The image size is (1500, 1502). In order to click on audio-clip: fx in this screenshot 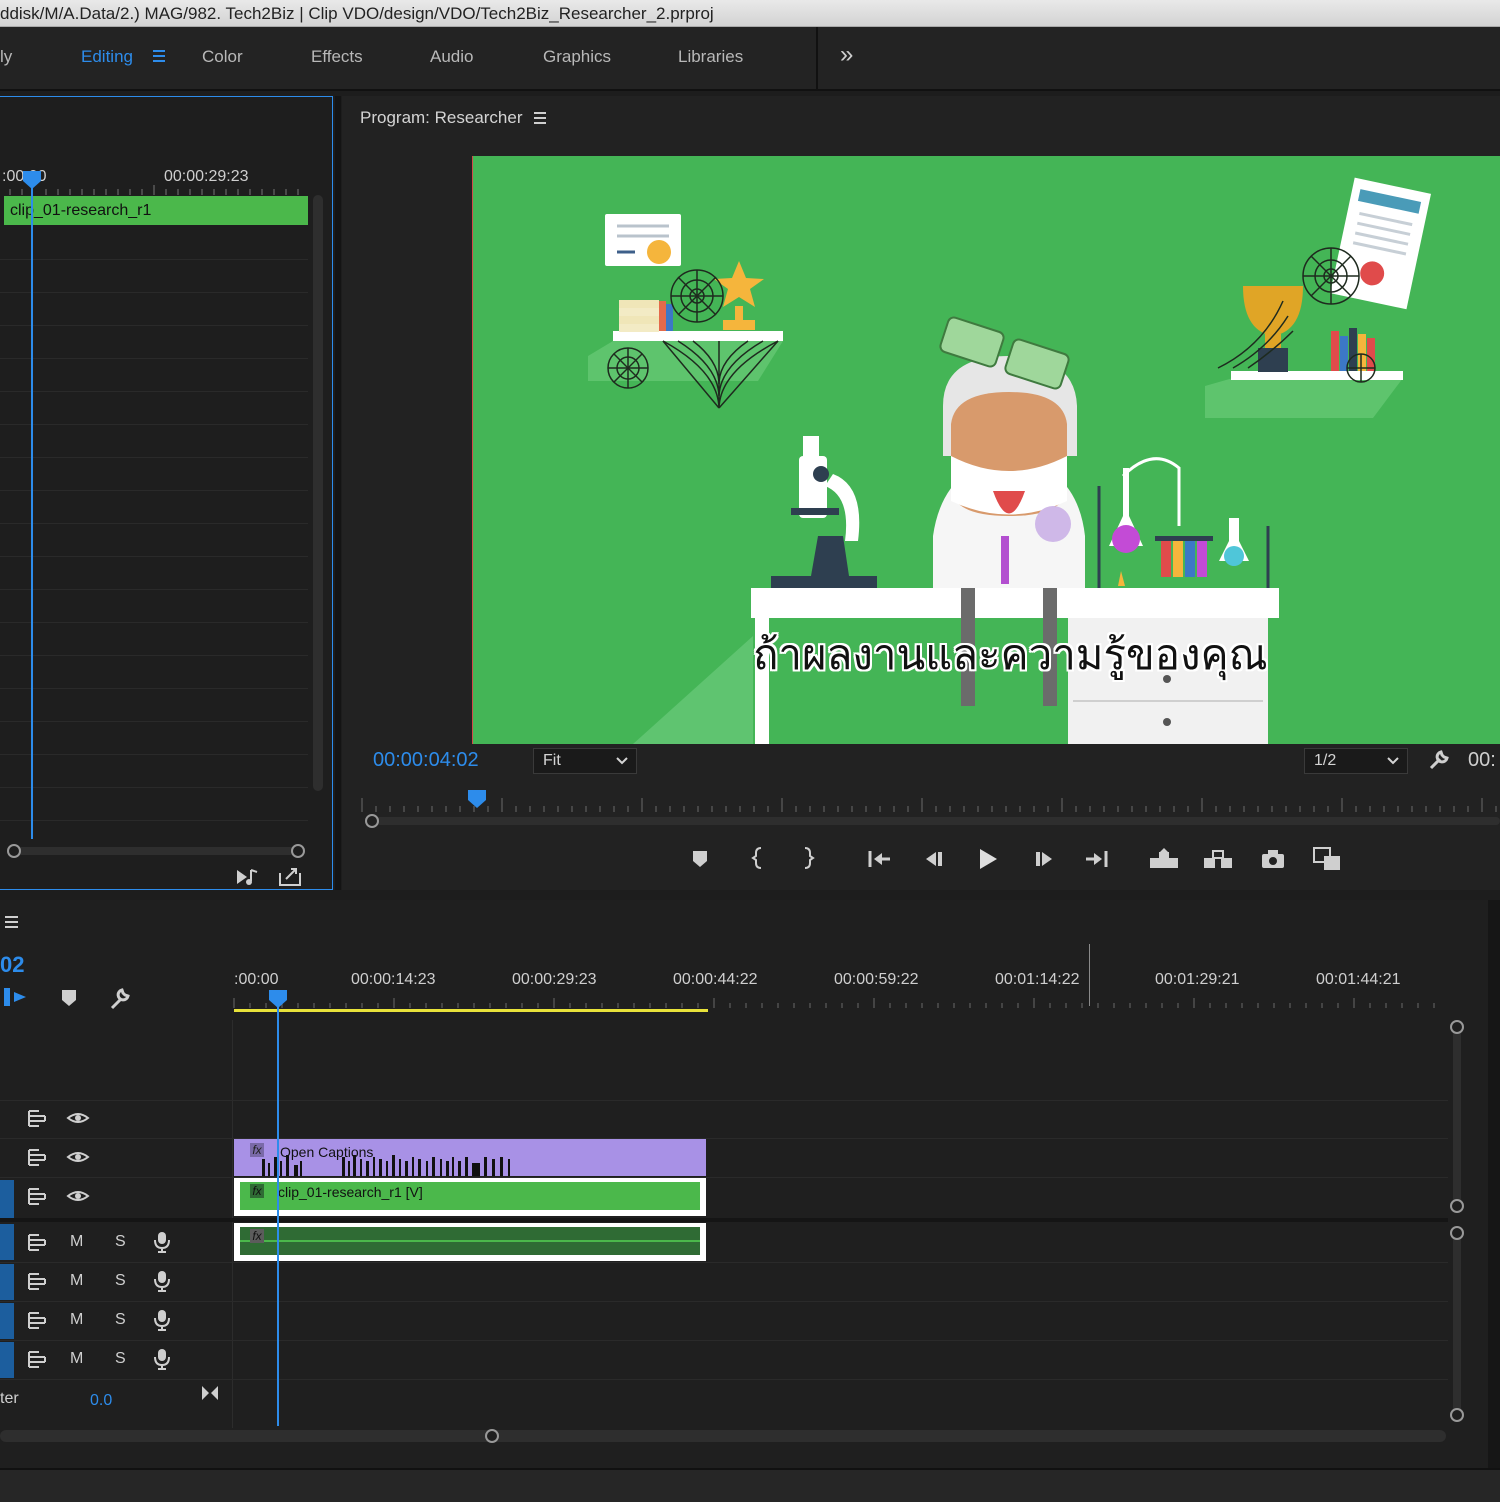, I will do `click(470, 1241)`.